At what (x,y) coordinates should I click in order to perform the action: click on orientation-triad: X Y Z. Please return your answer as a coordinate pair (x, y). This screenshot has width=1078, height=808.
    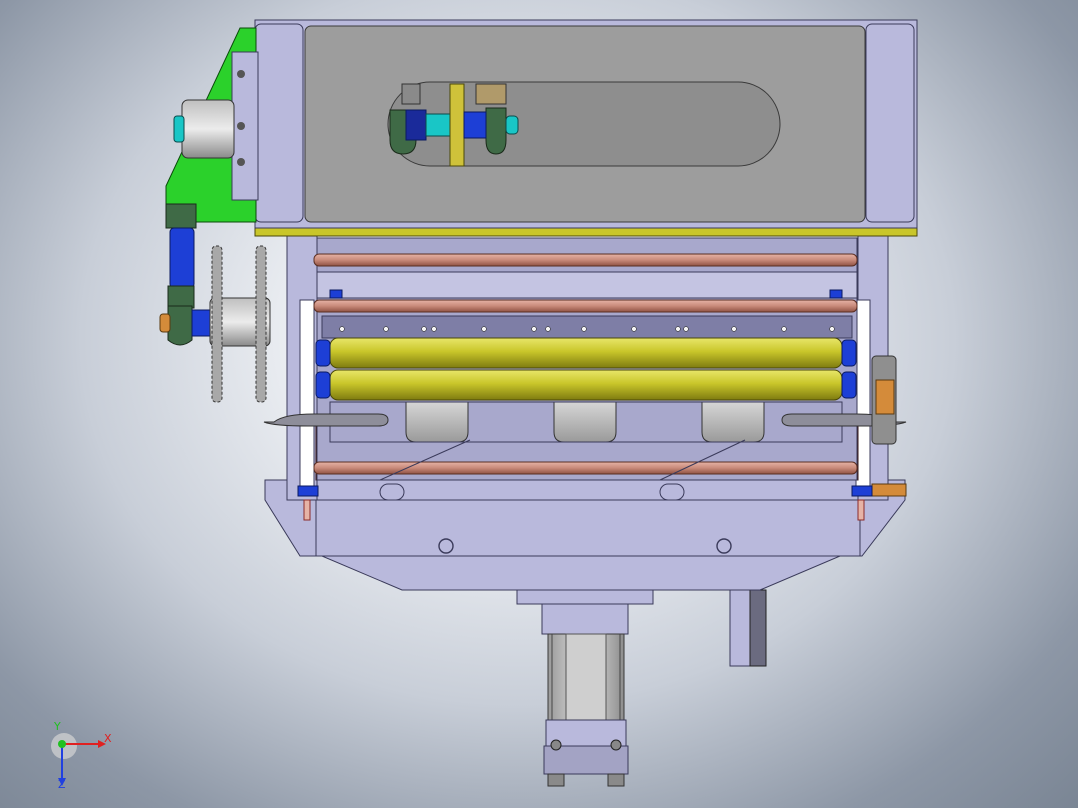
    Looking at the image, I should click on (85, 756).